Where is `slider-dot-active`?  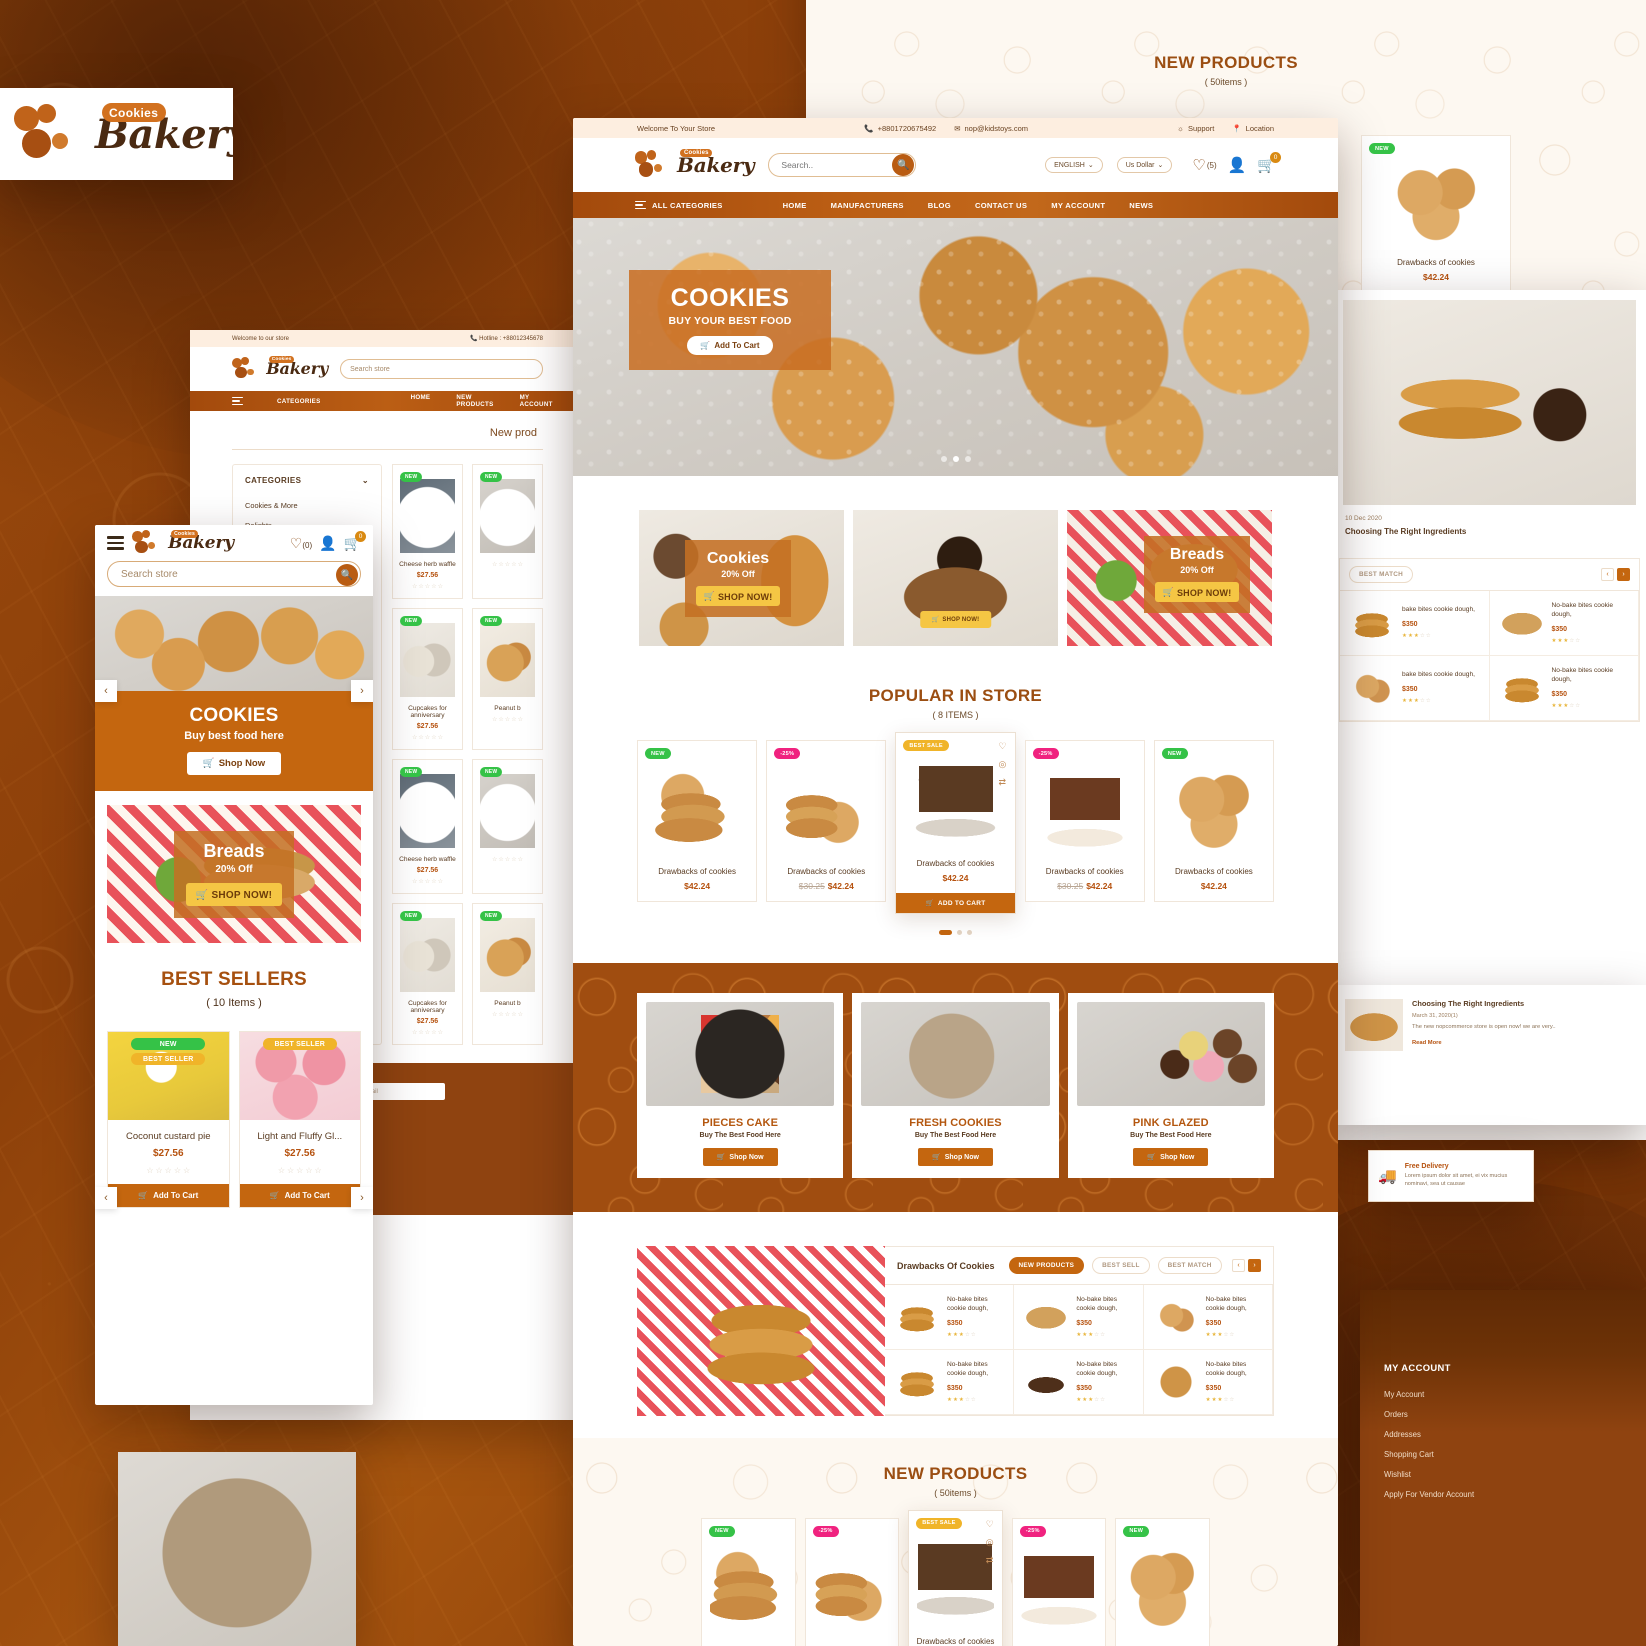 slider-dot-active is located at coordinates (955, 459).